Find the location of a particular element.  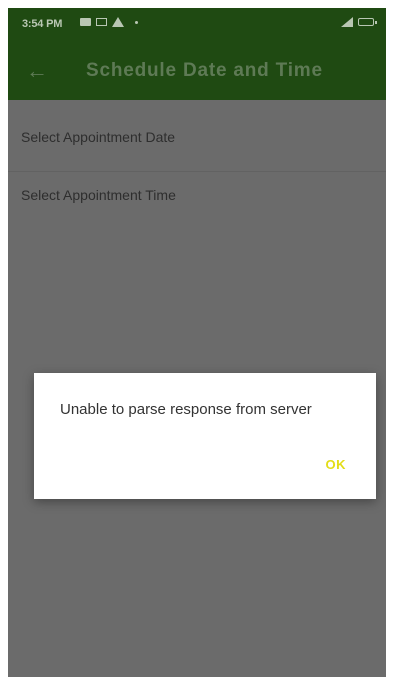

page-title: Schedule Date and Time is located at coordinates (204, 70).